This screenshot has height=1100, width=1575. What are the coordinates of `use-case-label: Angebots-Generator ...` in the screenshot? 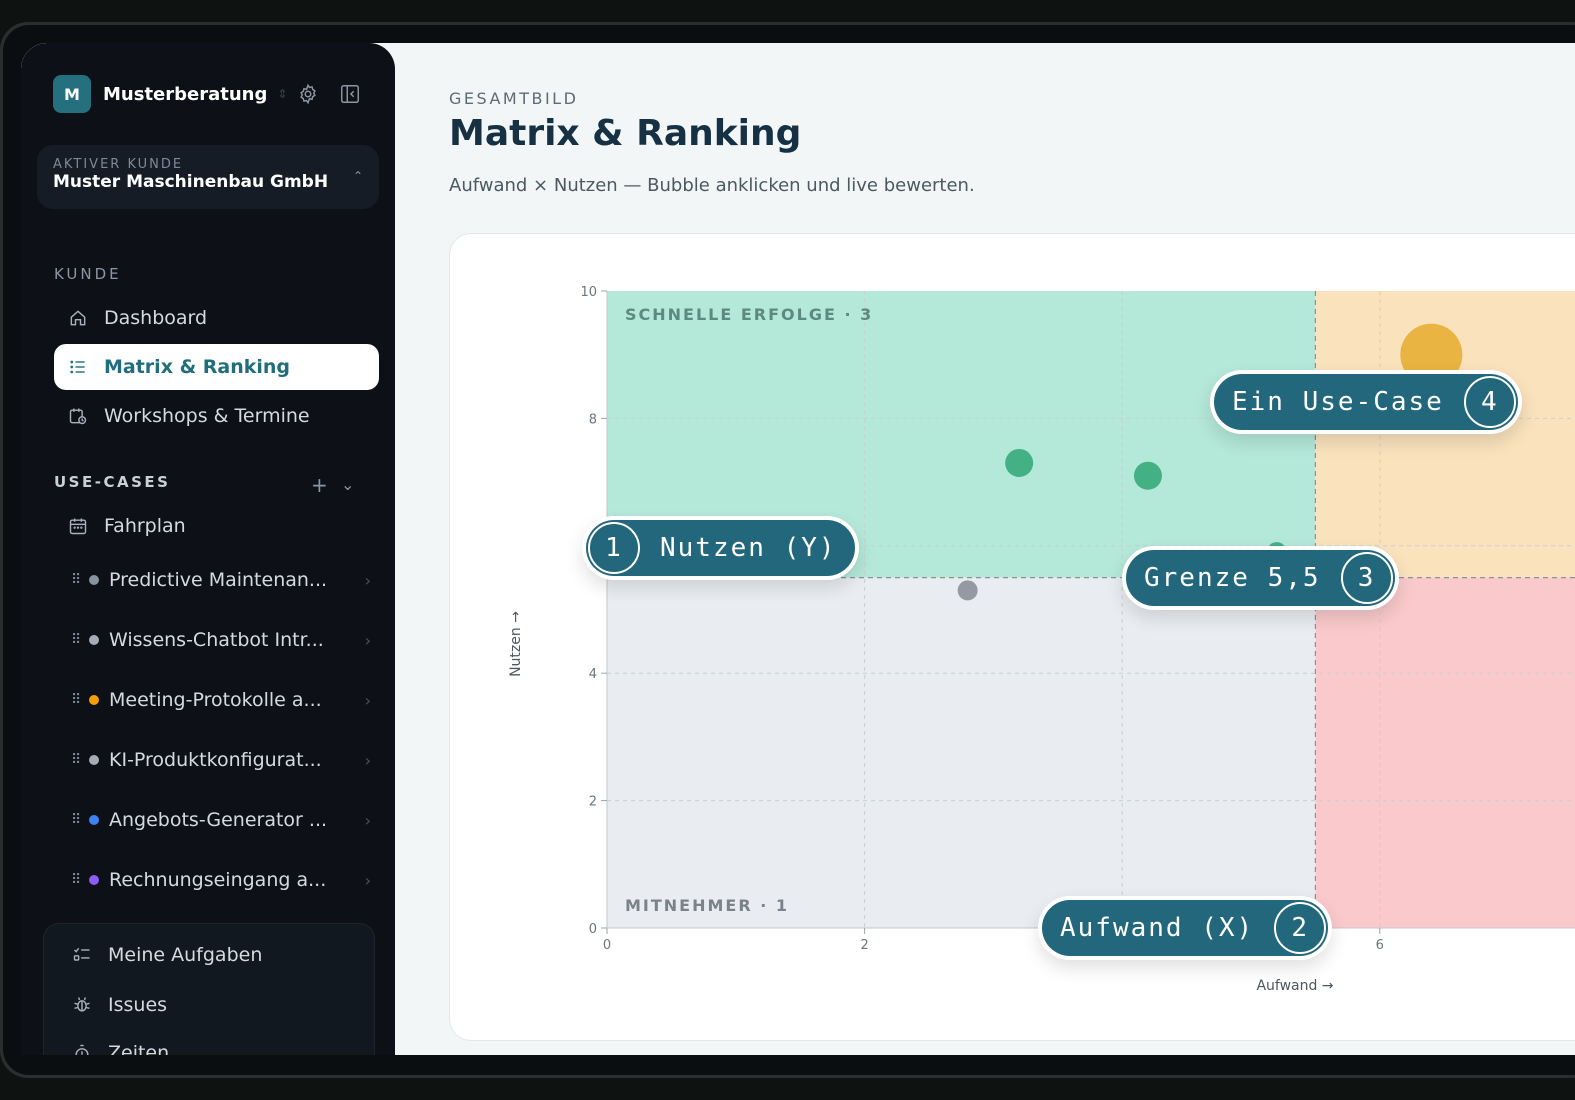 It's located at (218, 820).